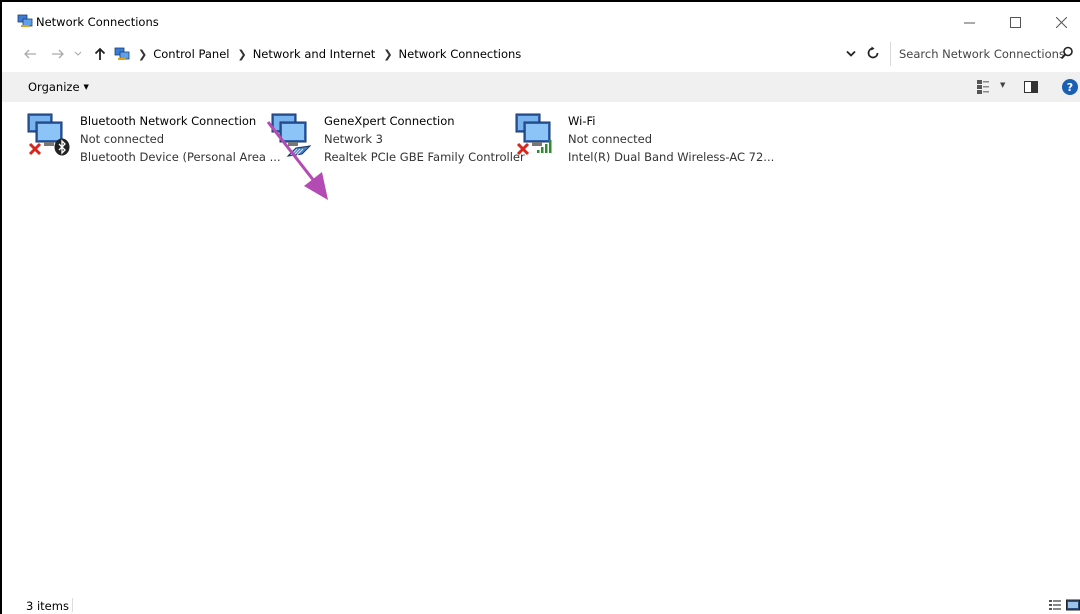  Describe the element at coordinates (1066, 53) in the screenshot. I see `search-icon` at that location.